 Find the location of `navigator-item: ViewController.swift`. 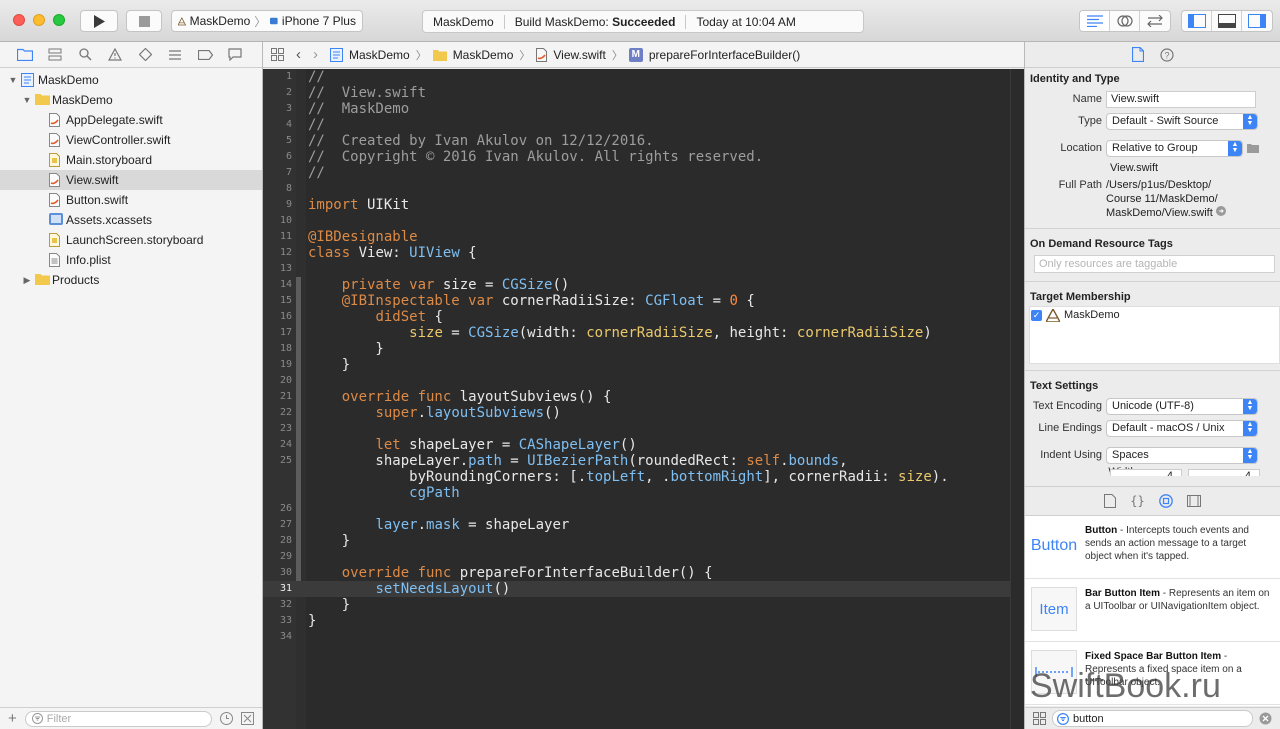

navigator-item: ViewController.swift is located at coordinates (131, 140).